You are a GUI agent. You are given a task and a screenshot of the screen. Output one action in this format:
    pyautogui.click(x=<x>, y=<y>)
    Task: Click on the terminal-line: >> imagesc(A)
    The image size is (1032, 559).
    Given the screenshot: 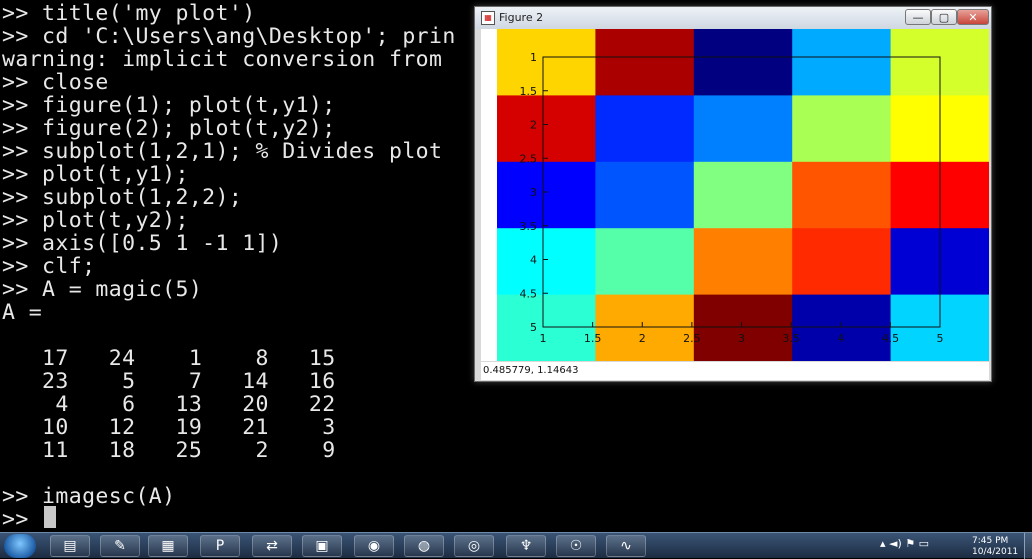 What is the action you would take?
    pyautogui.click(x=89, y=496)
    